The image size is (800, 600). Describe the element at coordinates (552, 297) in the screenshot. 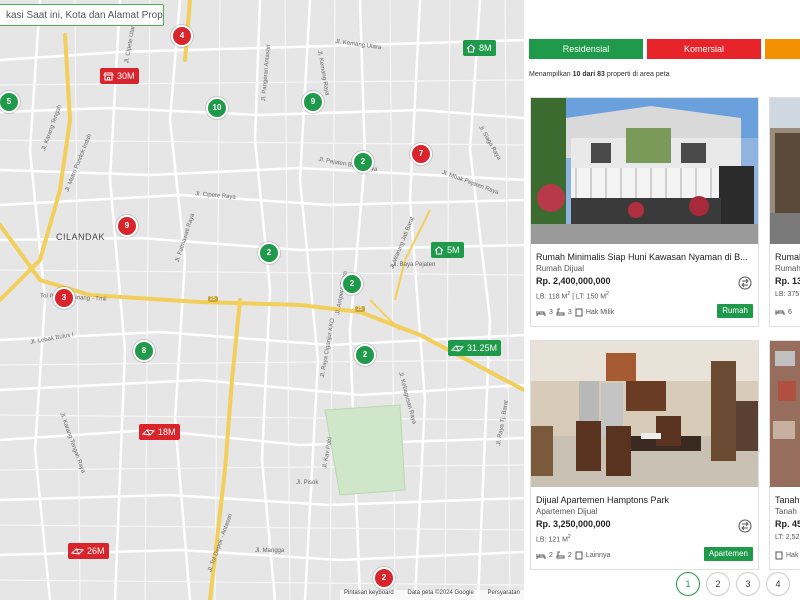

I see `building-area: LB: 118 M` at that location.